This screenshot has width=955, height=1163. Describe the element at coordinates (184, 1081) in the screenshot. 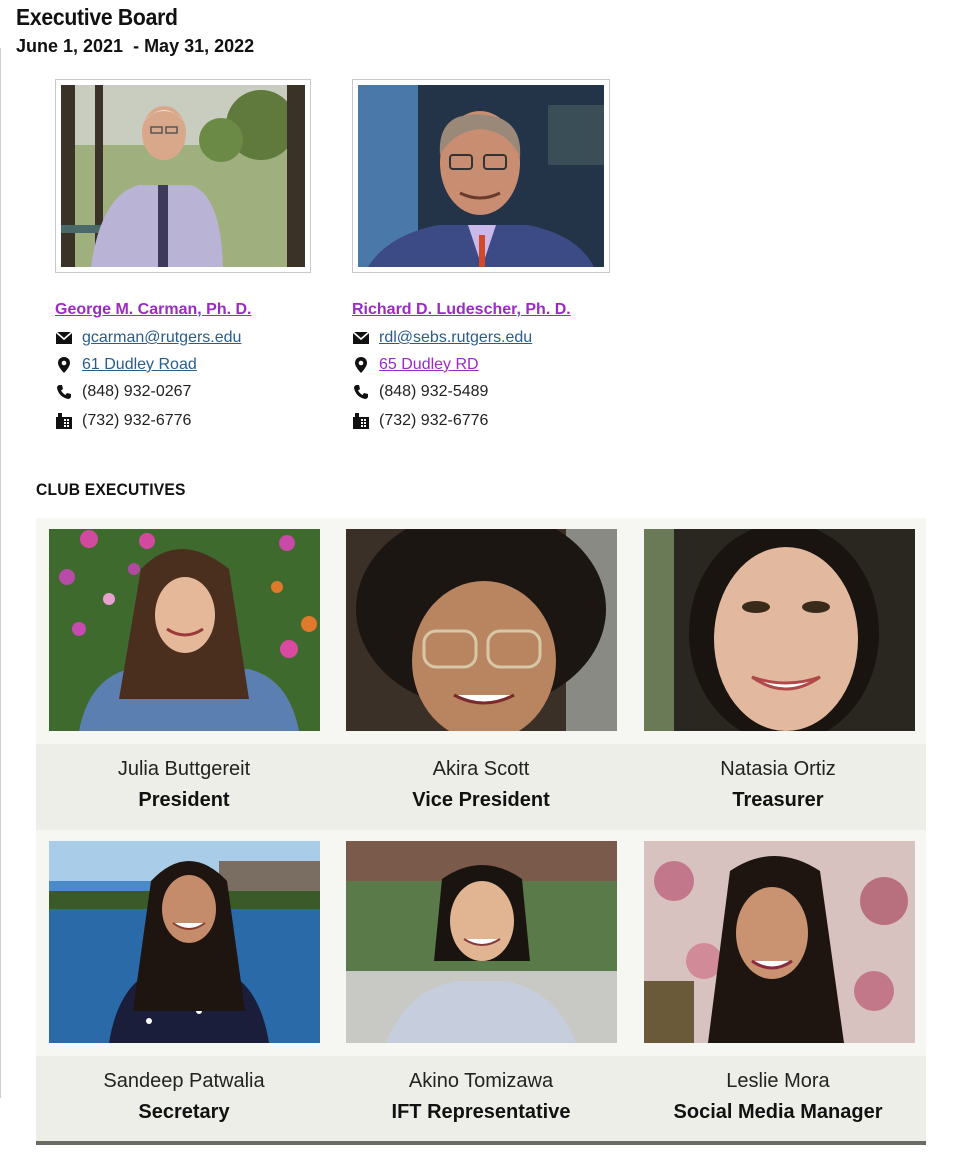

I see `executive-name: Sandeep Patwalia` at that location.